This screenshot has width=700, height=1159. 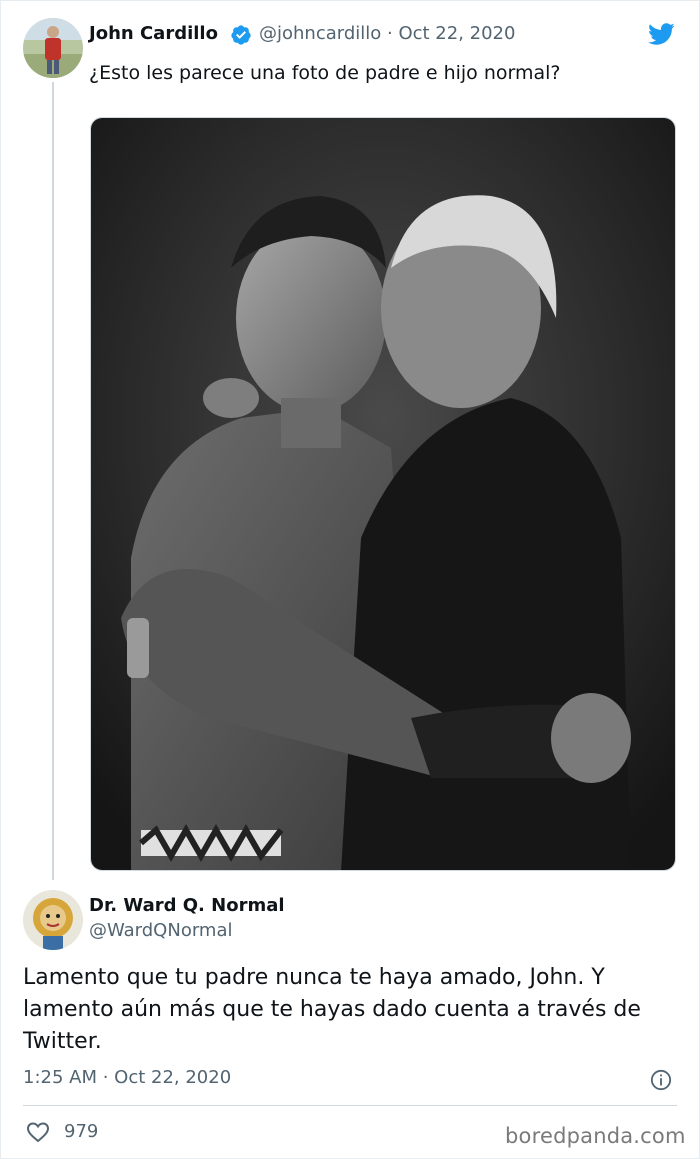 What do you see at coordinates (127, 1077) in the screenshot?
I see `reply-timestamp: 1:25 AM · Oct 22, 2020` at bounding box center [127, 1077].